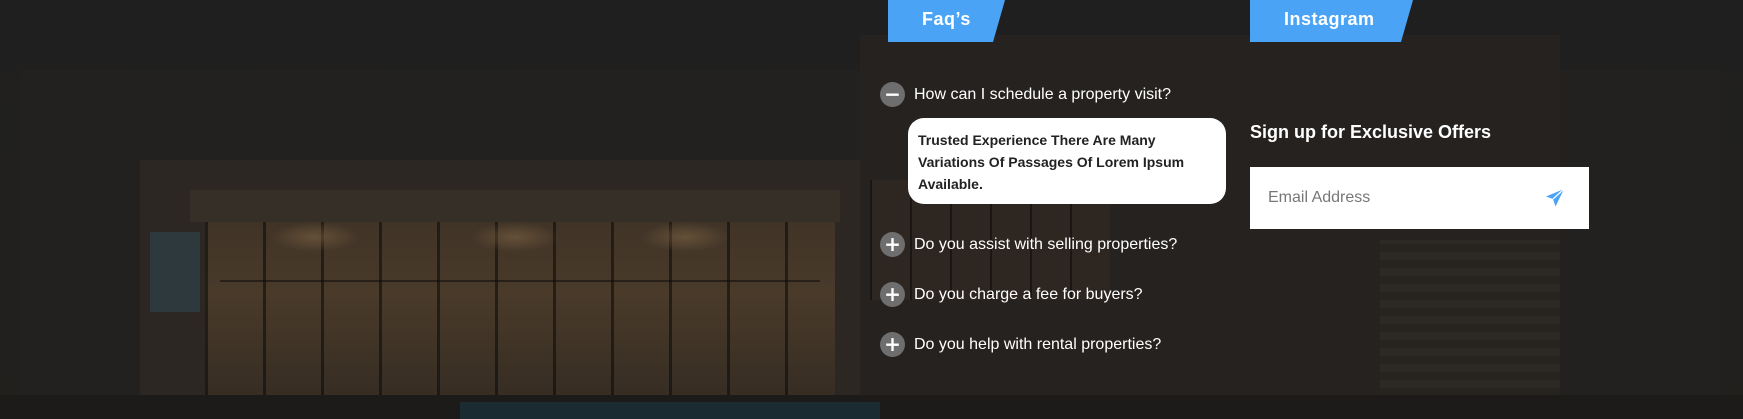 The width and height of the screenshot is (1743, 419). Describe the element at coordinates (946, 21) in the screenshot. I see `faq-heading-tab: Faq’s` at that location.